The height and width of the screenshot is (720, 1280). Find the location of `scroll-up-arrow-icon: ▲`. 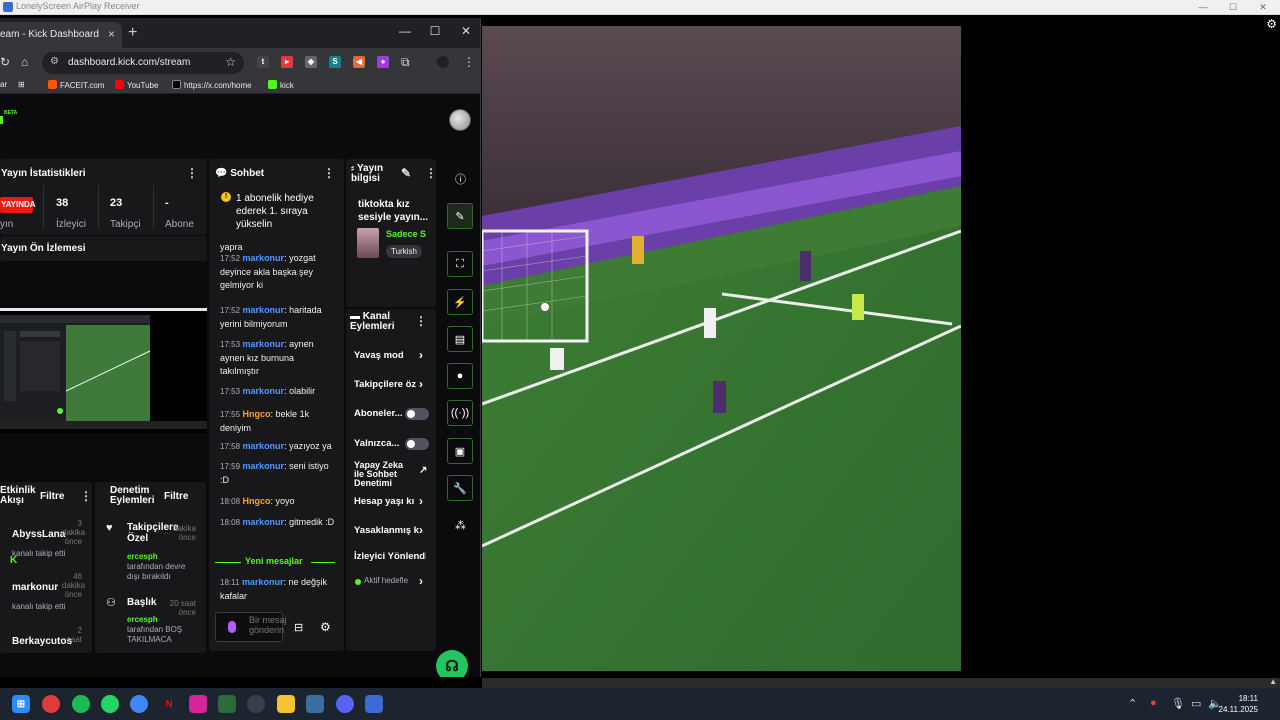

scroll-up-arrow-icon: ▲ is located at coordinates (1273, 681).